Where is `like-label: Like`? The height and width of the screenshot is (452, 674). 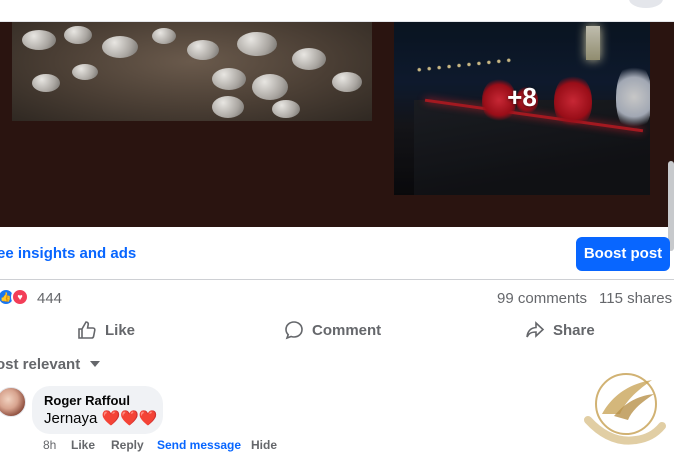
like-label: Like is located at coordinates (120, 330).